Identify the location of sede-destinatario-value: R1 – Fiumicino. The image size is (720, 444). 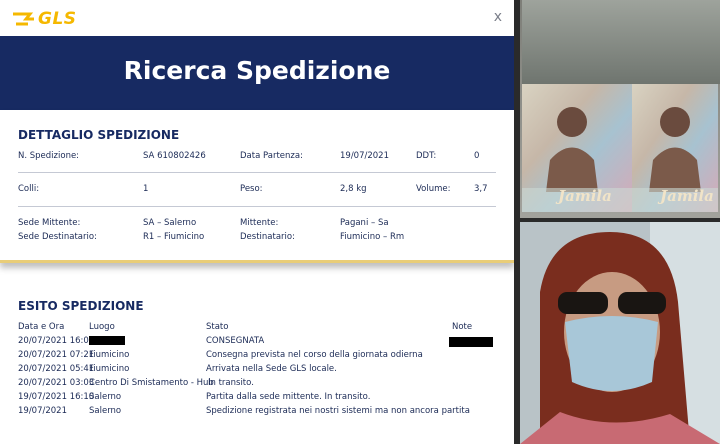
(174, 237).